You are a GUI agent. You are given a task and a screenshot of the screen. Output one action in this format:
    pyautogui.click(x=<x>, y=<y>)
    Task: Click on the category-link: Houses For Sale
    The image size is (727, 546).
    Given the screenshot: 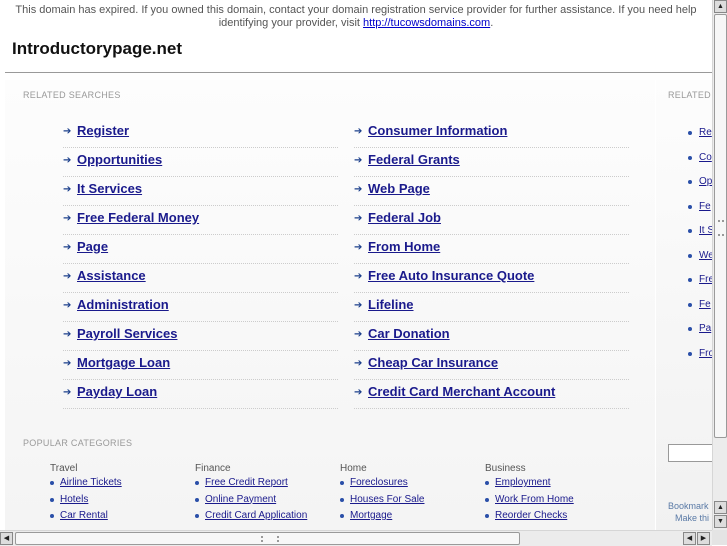 What is the action you would take?
    pyautogui.click(x=387, y=499)
    